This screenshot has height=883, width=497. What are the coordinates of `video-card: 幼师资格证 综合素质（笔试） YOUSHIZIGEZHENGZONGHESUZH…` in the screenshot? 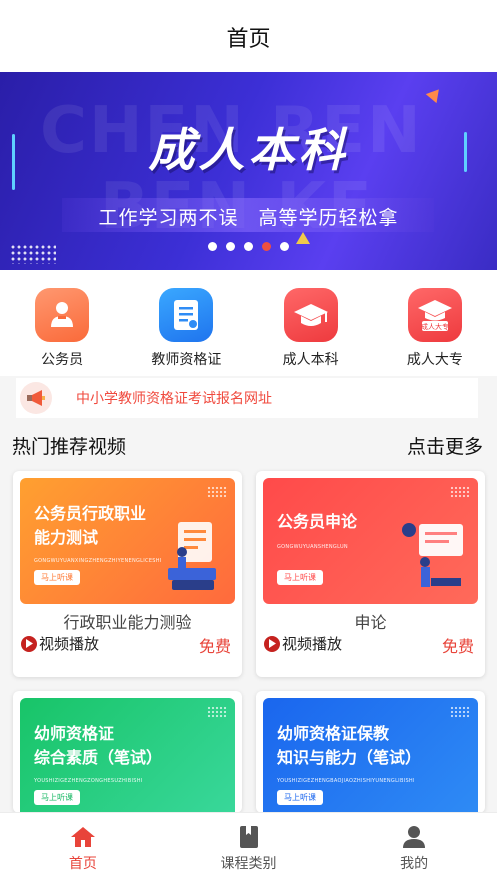 It's located at (127, 752).